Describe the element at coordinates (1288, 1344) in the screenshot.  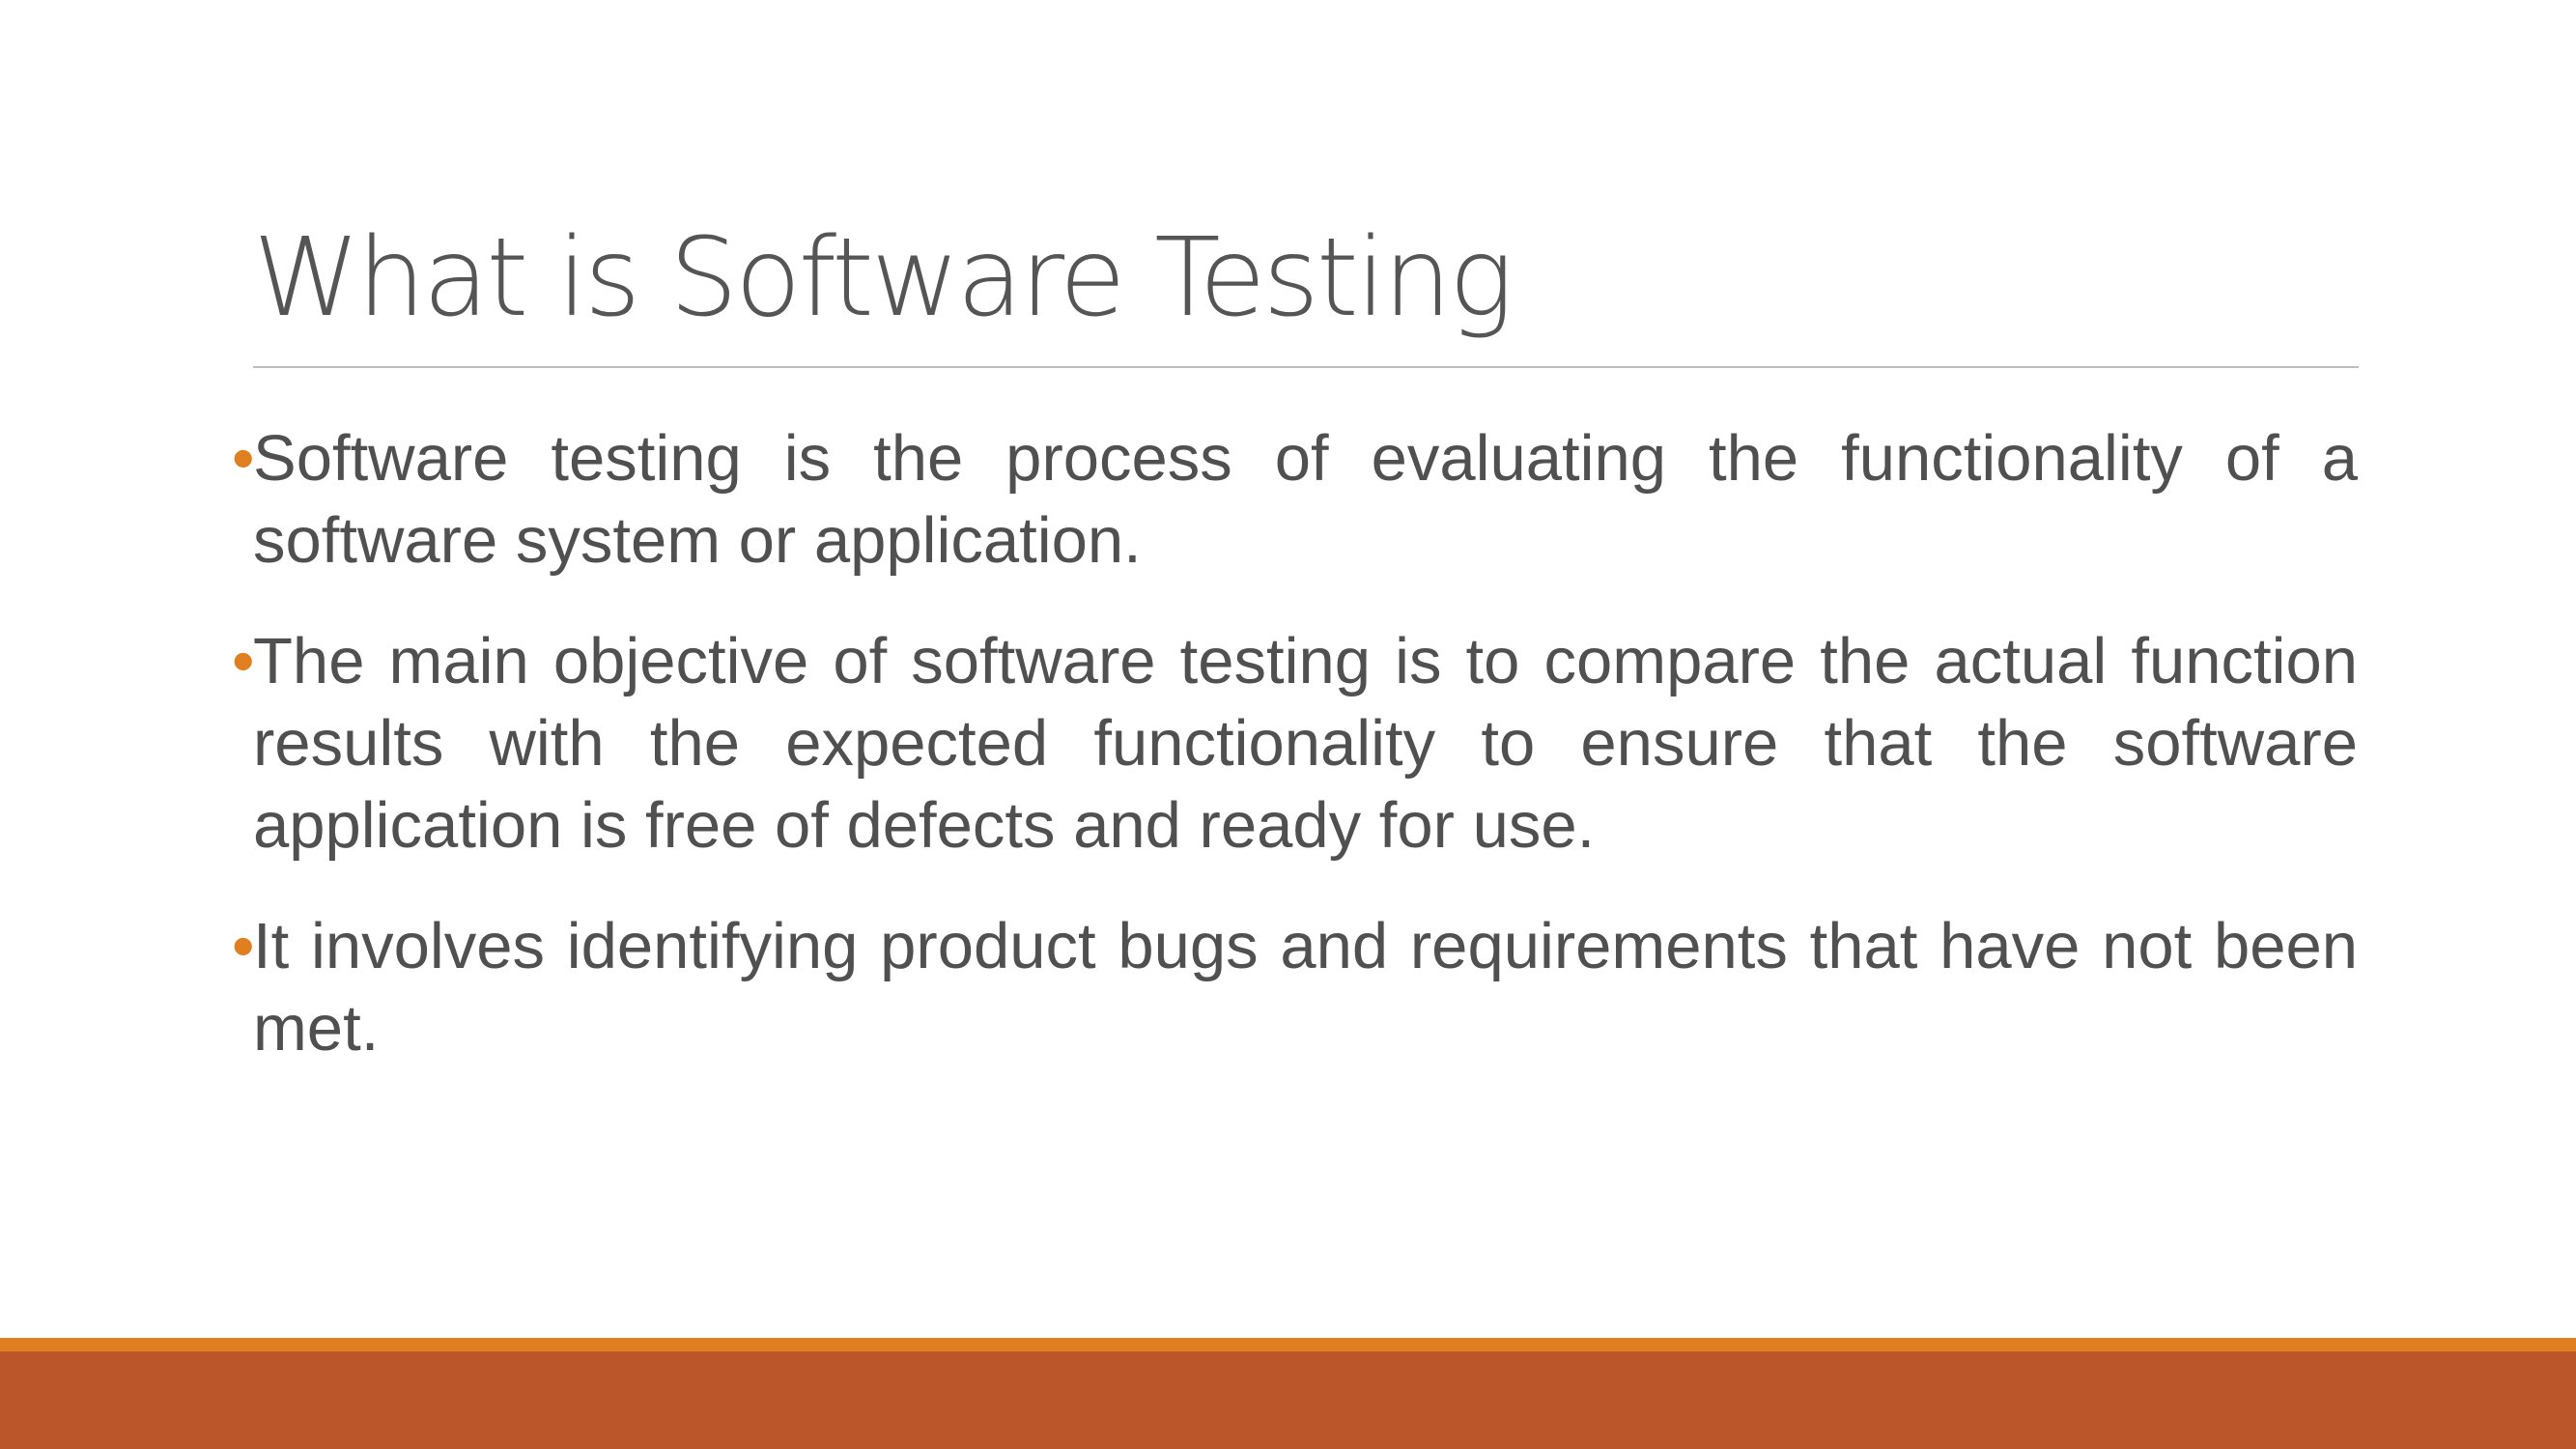
I see `footer-accent-stripe` at that location.